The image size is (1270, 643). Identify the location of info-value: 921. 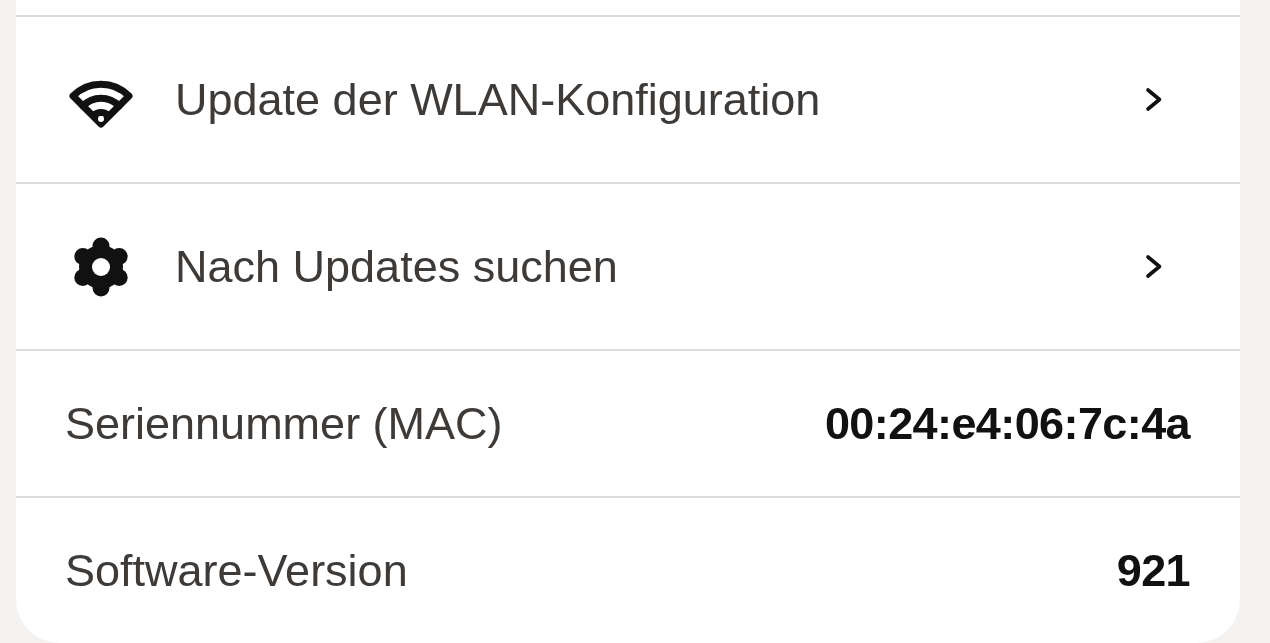
(1153, 570).